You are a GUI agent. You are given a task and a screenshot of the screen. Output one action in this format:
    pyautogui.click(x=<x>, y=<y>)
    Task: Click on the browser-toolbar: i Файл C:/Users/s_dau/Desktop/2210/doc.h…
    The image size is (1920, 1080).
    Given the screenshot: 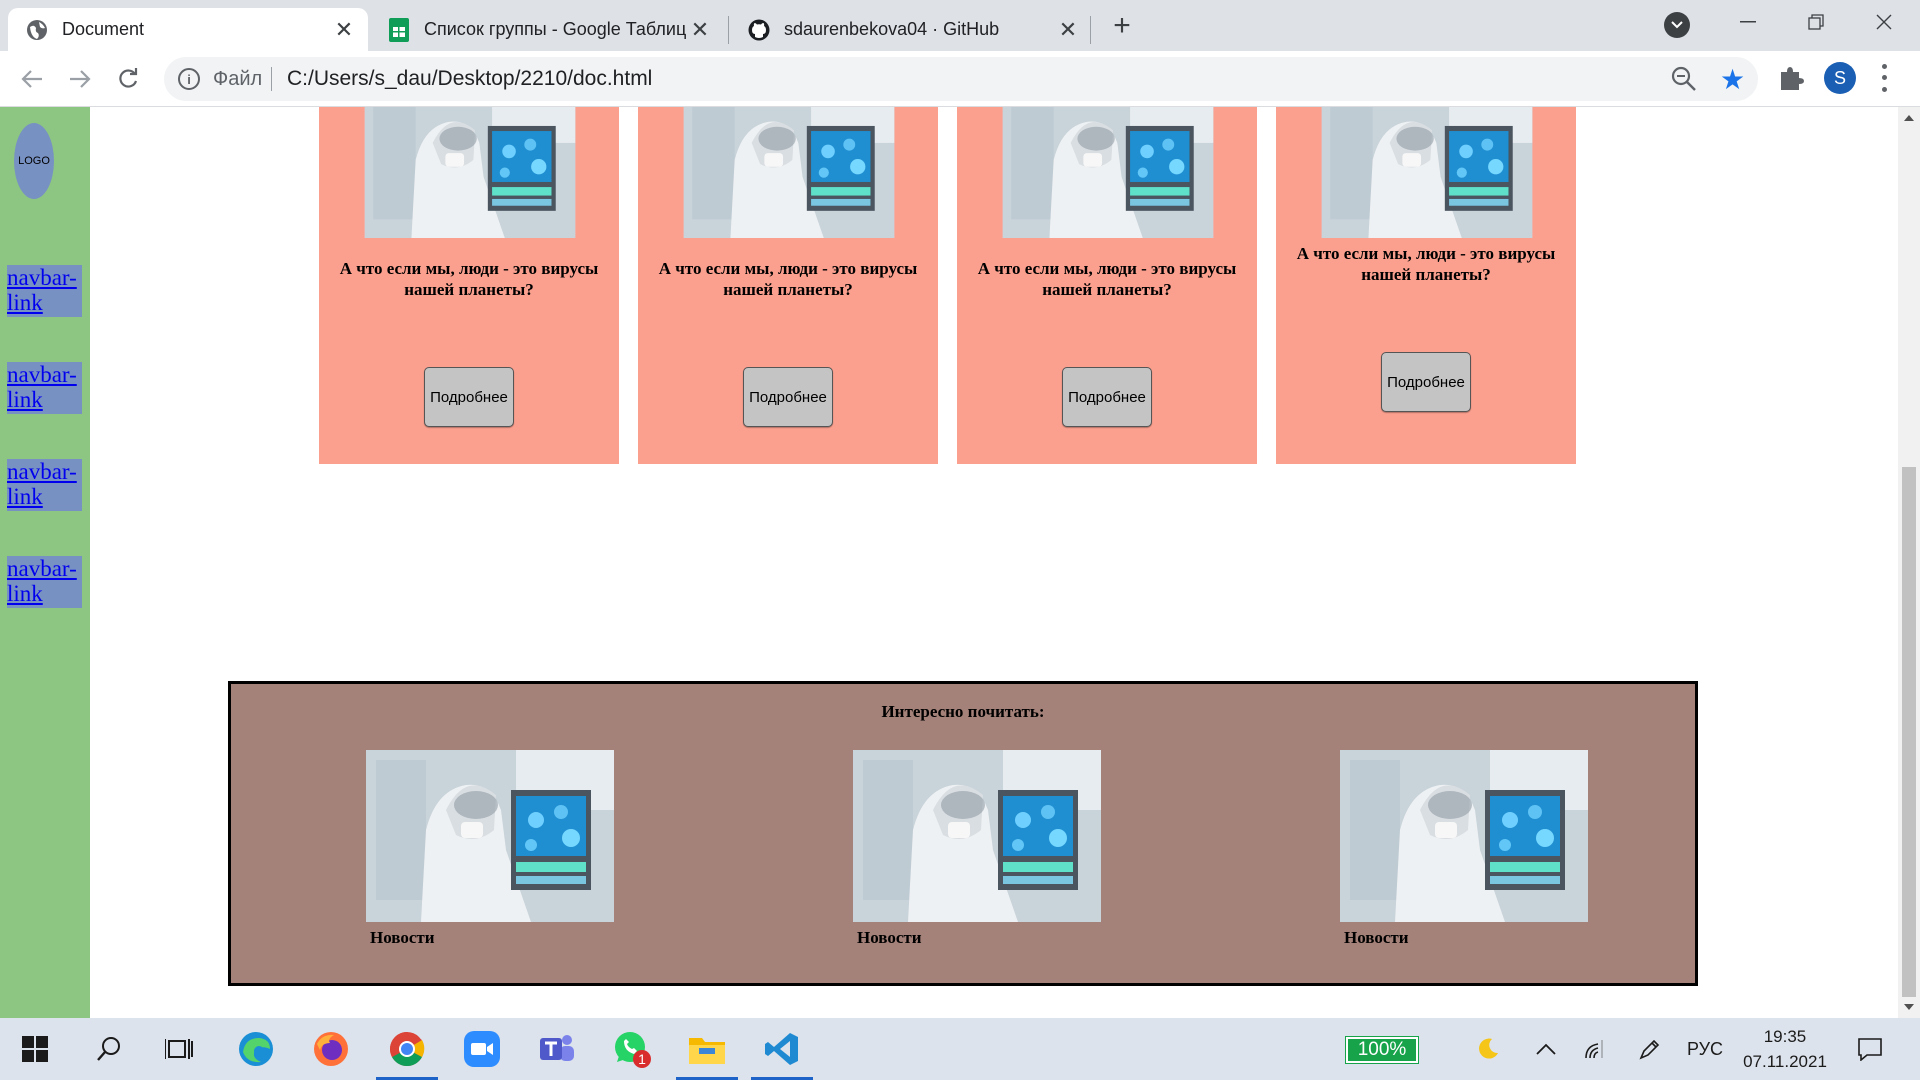 What is the action you would take?
    pyautogui.click(x=960, y=79)
    